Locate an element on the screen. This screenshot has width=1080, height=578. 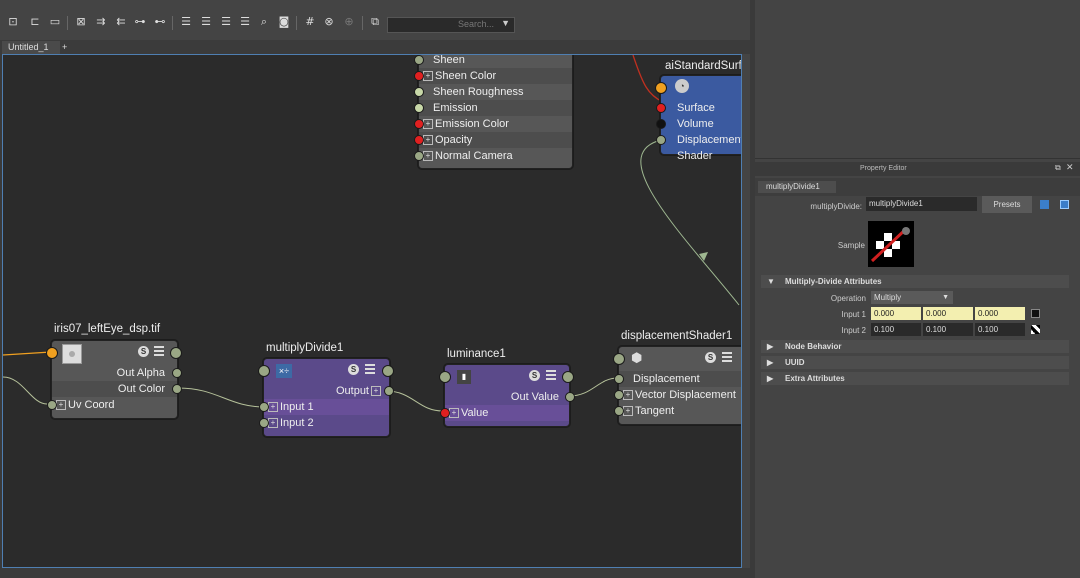
operation-dropdown: Multiply ▼ is located at coordinates (912, 297).